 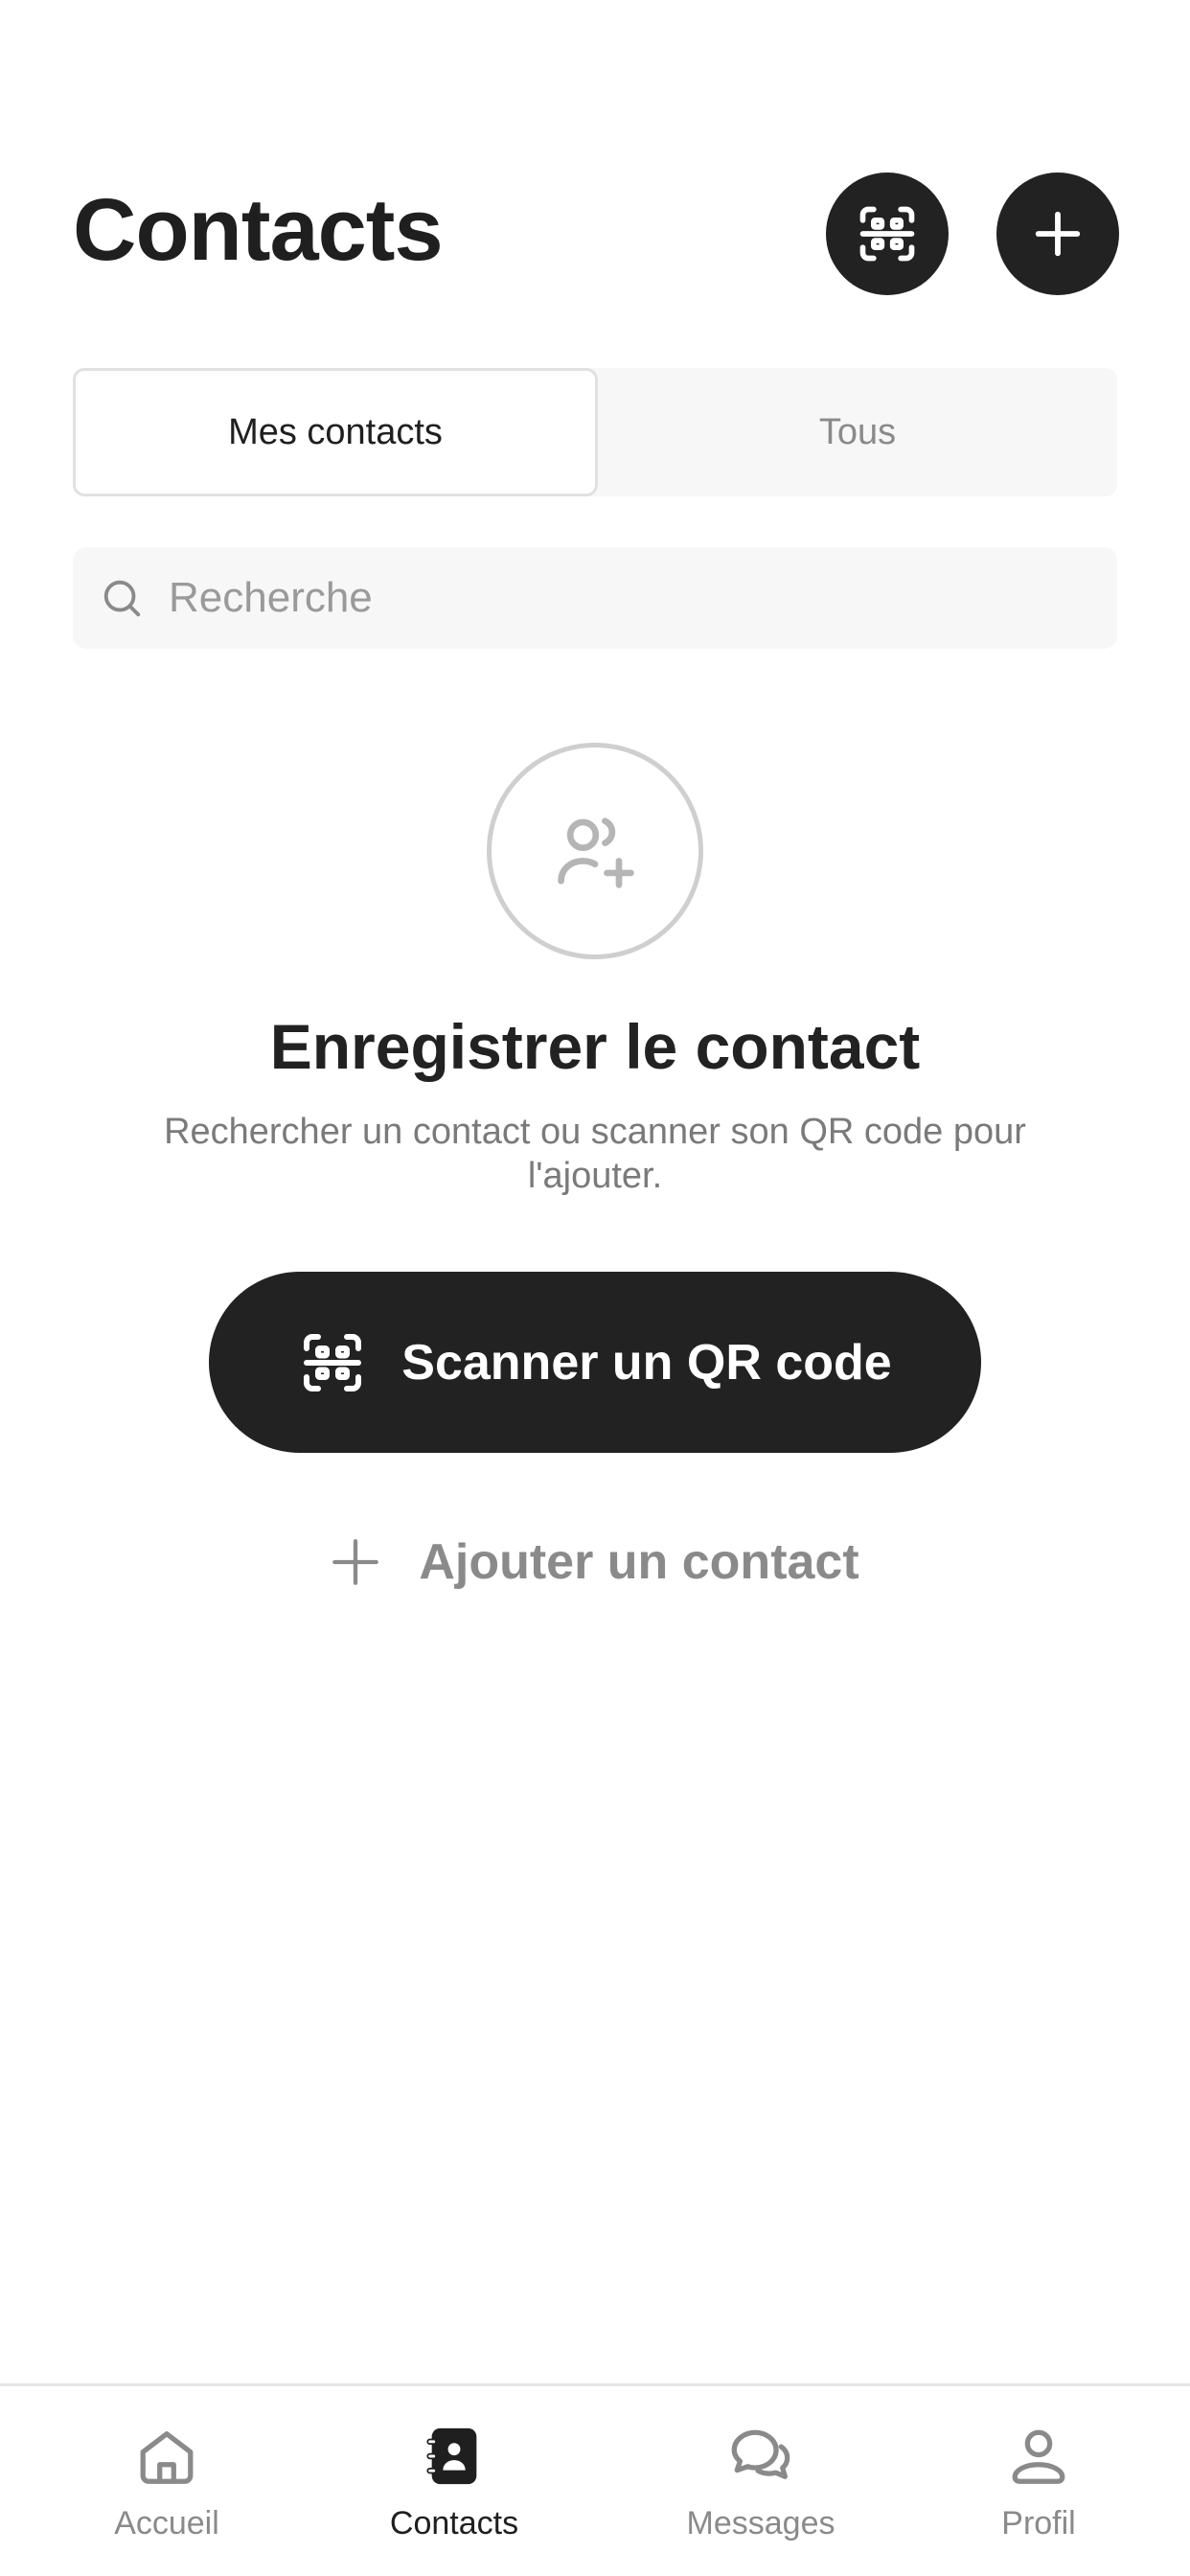 I want to click on nav-item-profil: Profil, so click(x=1038, y=2481).